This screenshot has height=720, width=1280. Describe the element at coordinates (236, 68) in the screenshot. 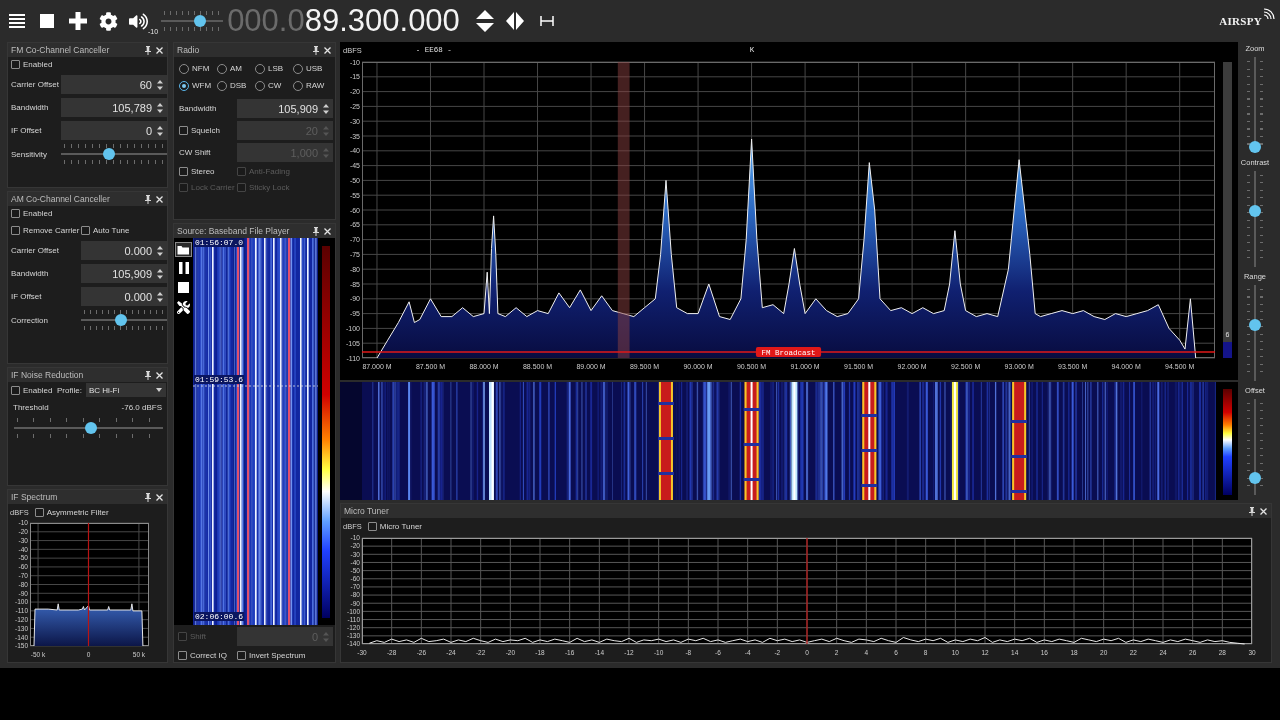

I see `radio-option: AM` at that location.